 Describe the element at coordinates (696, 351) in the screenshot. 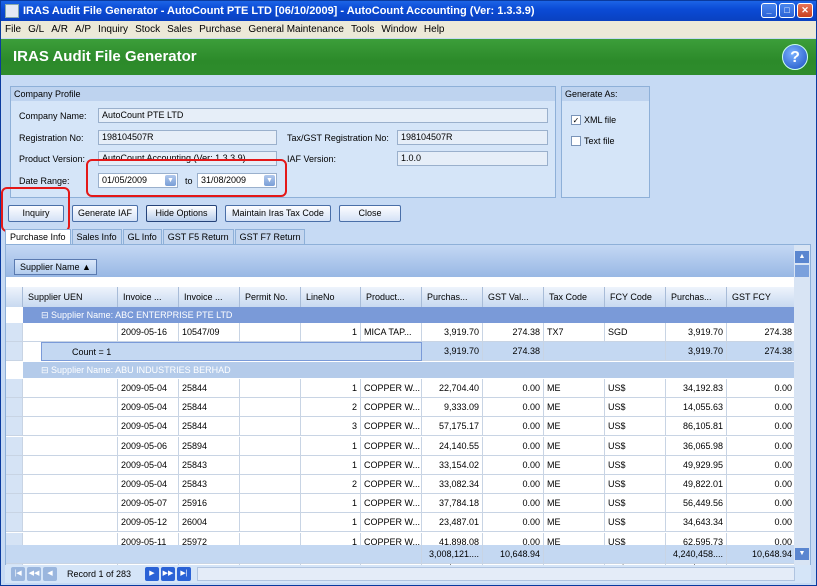

I see `sum-fcy: 3,919.70` at that location.